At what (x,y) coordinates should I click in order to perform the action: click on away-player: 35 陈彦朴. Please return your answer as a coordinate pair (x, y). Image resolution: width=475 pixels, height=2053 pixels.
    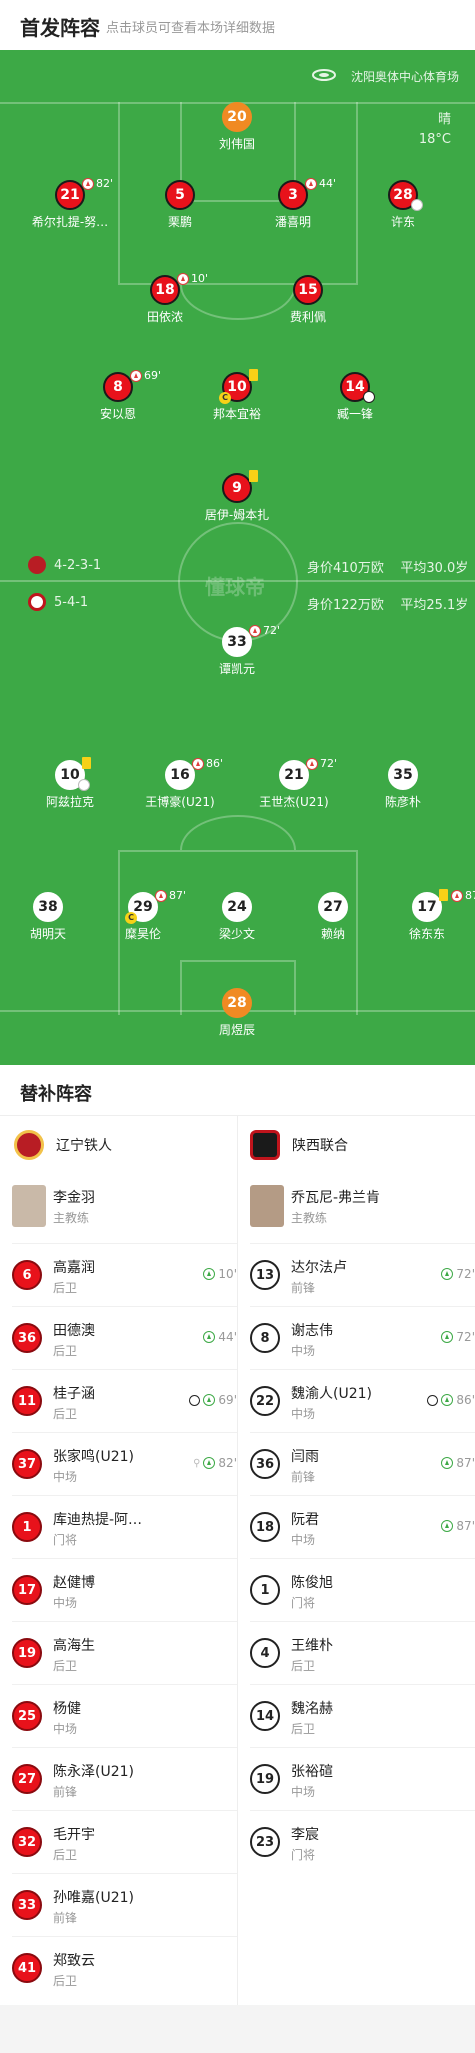
    Looking at the image, I should click on (403, 785).